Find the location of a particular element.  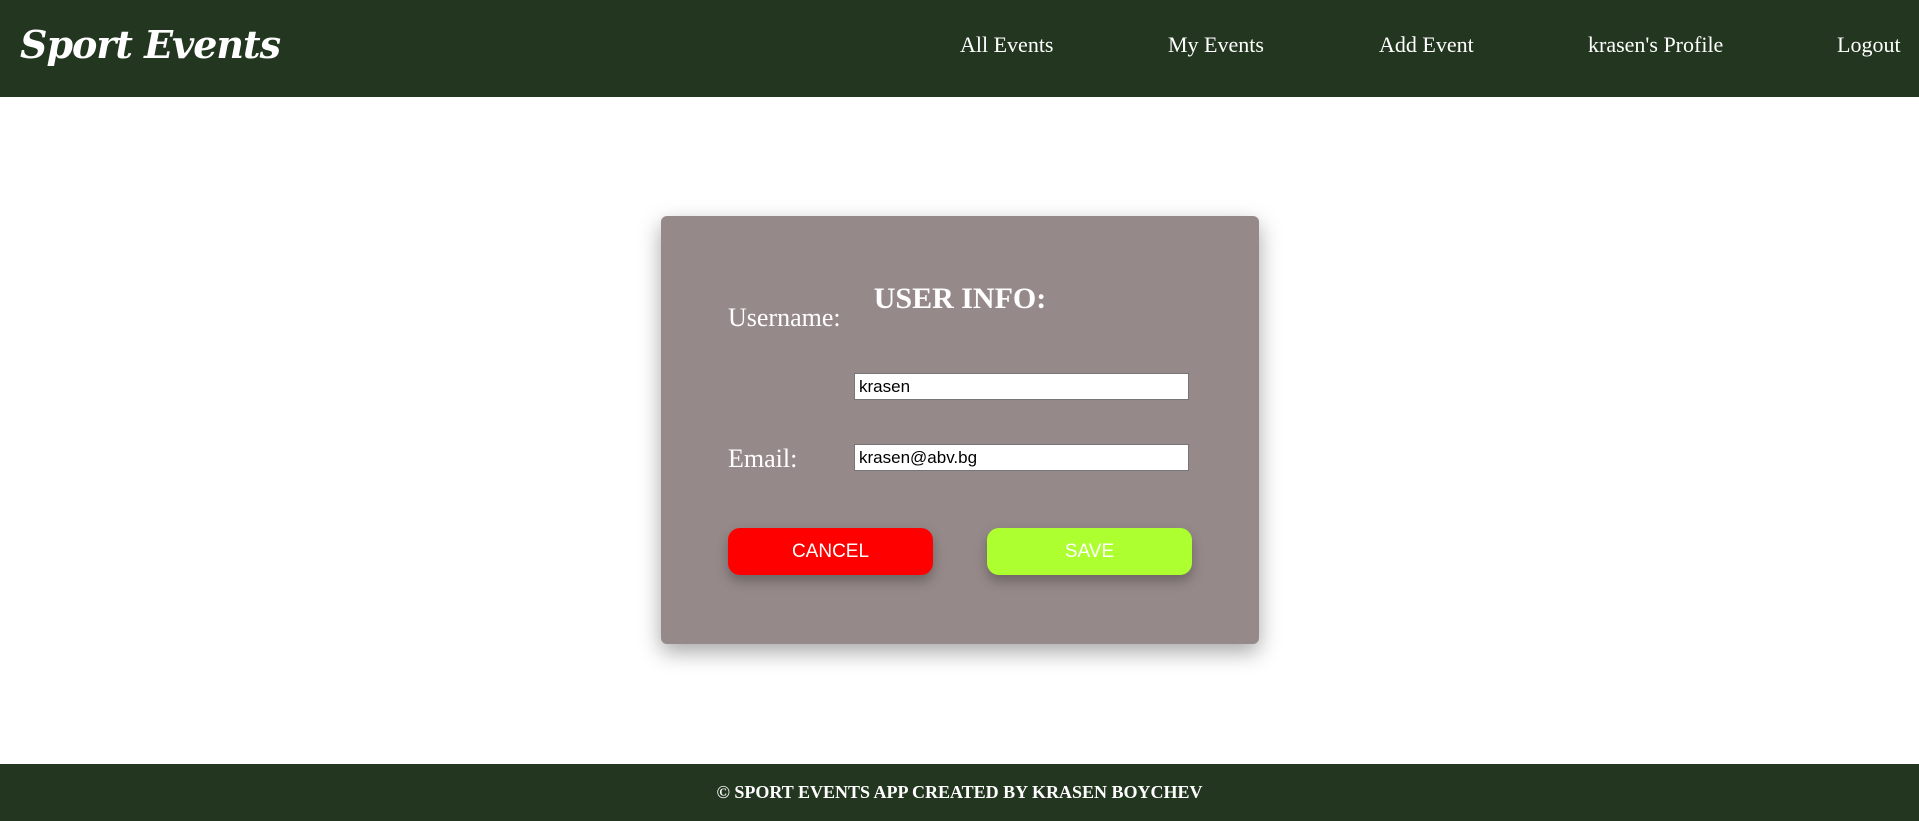

username-input is located at coordinates (1021, 386).